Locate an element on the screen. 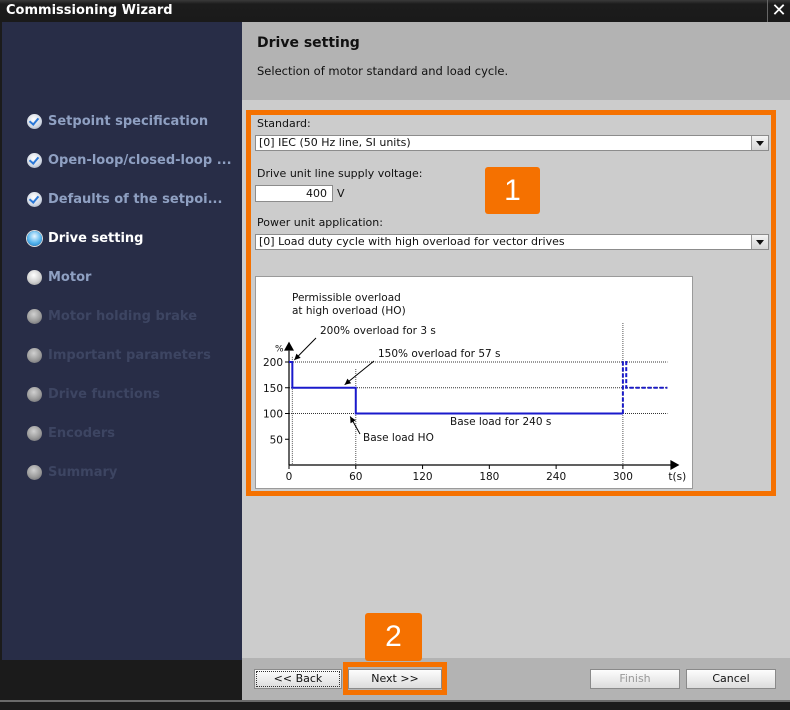 This screenshot has width=790, height=710. sidebar-step-motor: Motor is located at coordinates (59, 277).